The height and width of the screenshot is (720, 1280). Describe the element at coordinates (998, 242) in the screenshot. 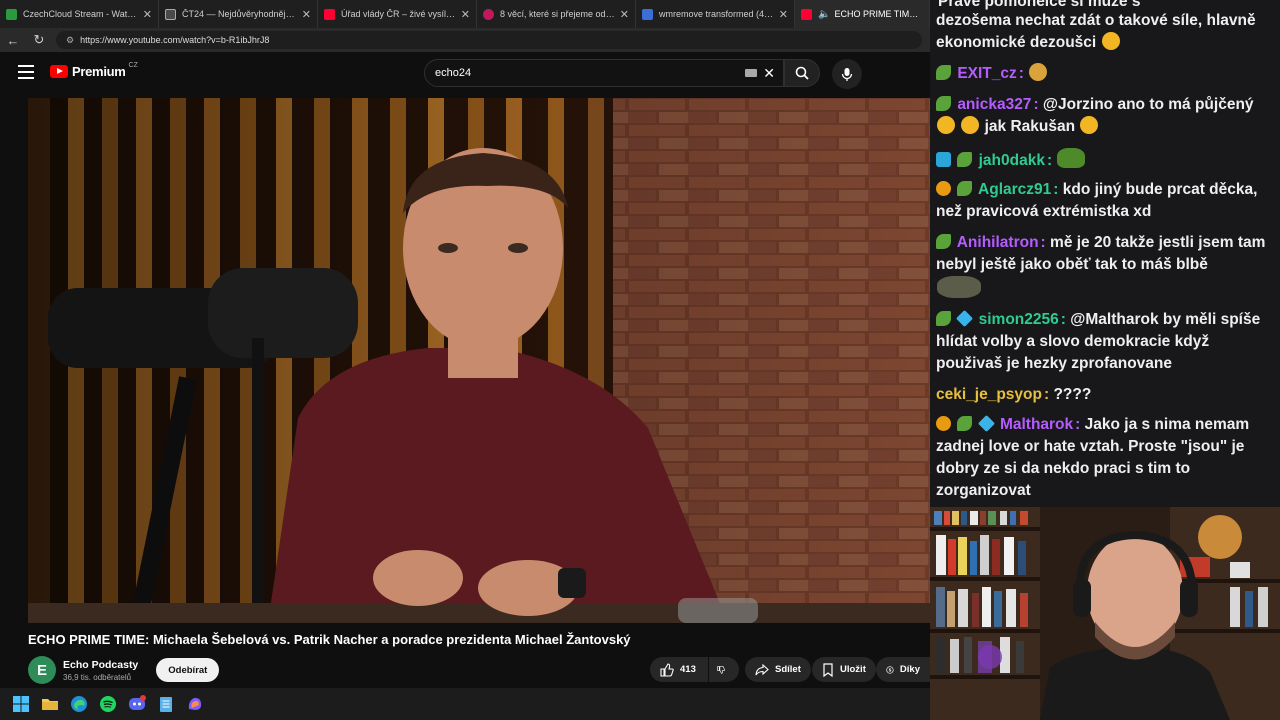

I see `chat-username: Anihilatron` at that location.